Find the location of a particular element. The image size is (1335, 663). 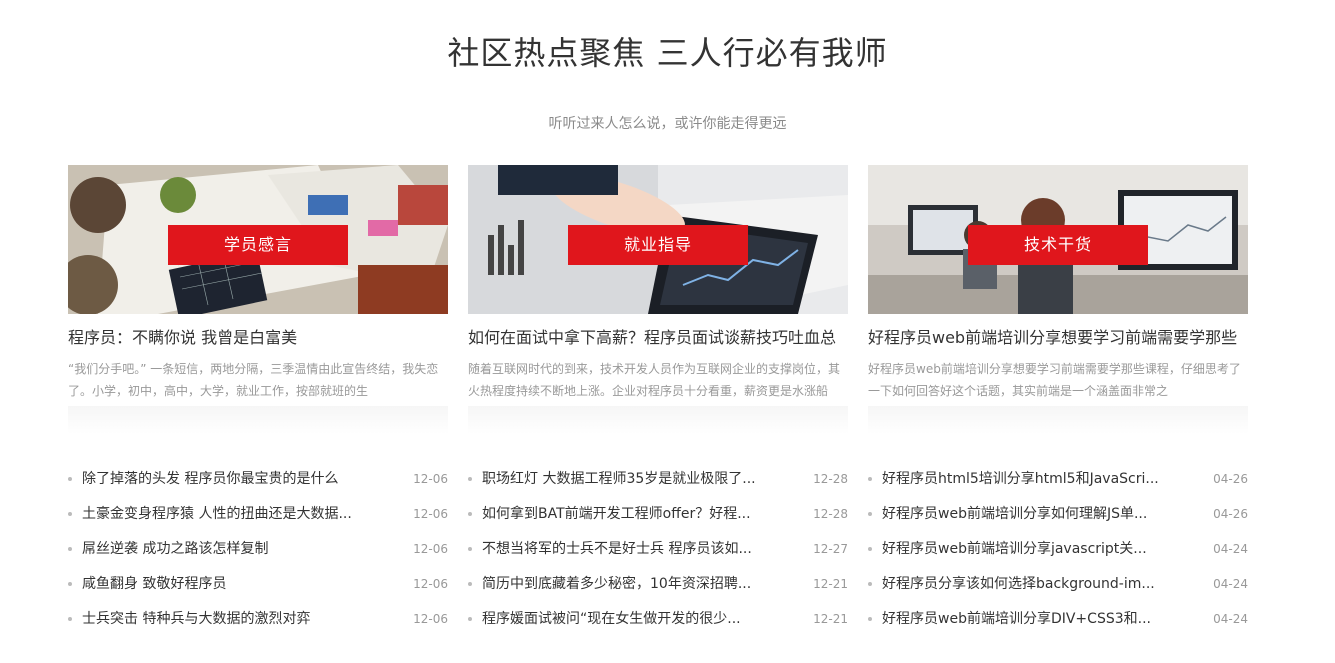

list-item: 好程序员web前端培训分享DIV+CSS3和... 04-24 is located at coordinates (1058, 619).